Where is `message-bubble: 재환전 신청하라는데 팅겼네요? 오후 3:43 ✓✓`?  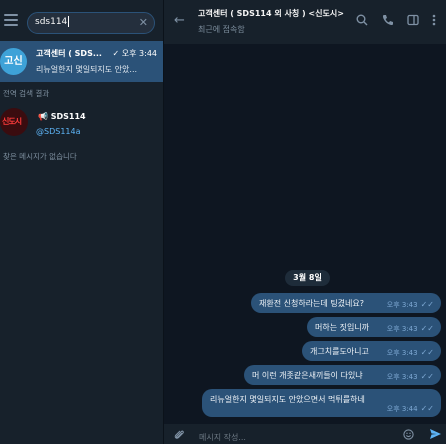 message-bubble: 재환전 신청하라는데 팅겼네요? 오후 3:43 ✓✓ is located at coordinates (346, 303).